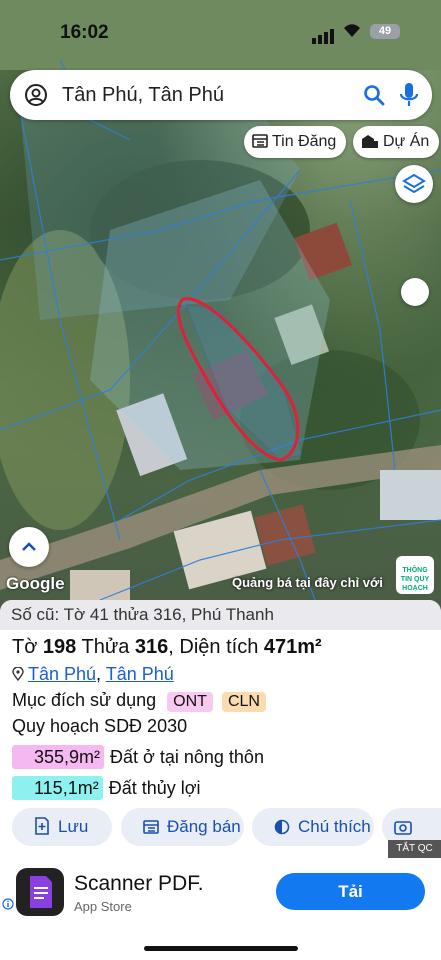  What do you see at coordinates (220, 909) in the screenshot?
I see `ad-banner: Scanner PDF. App Store Tải` at bounding box center [220, 909].